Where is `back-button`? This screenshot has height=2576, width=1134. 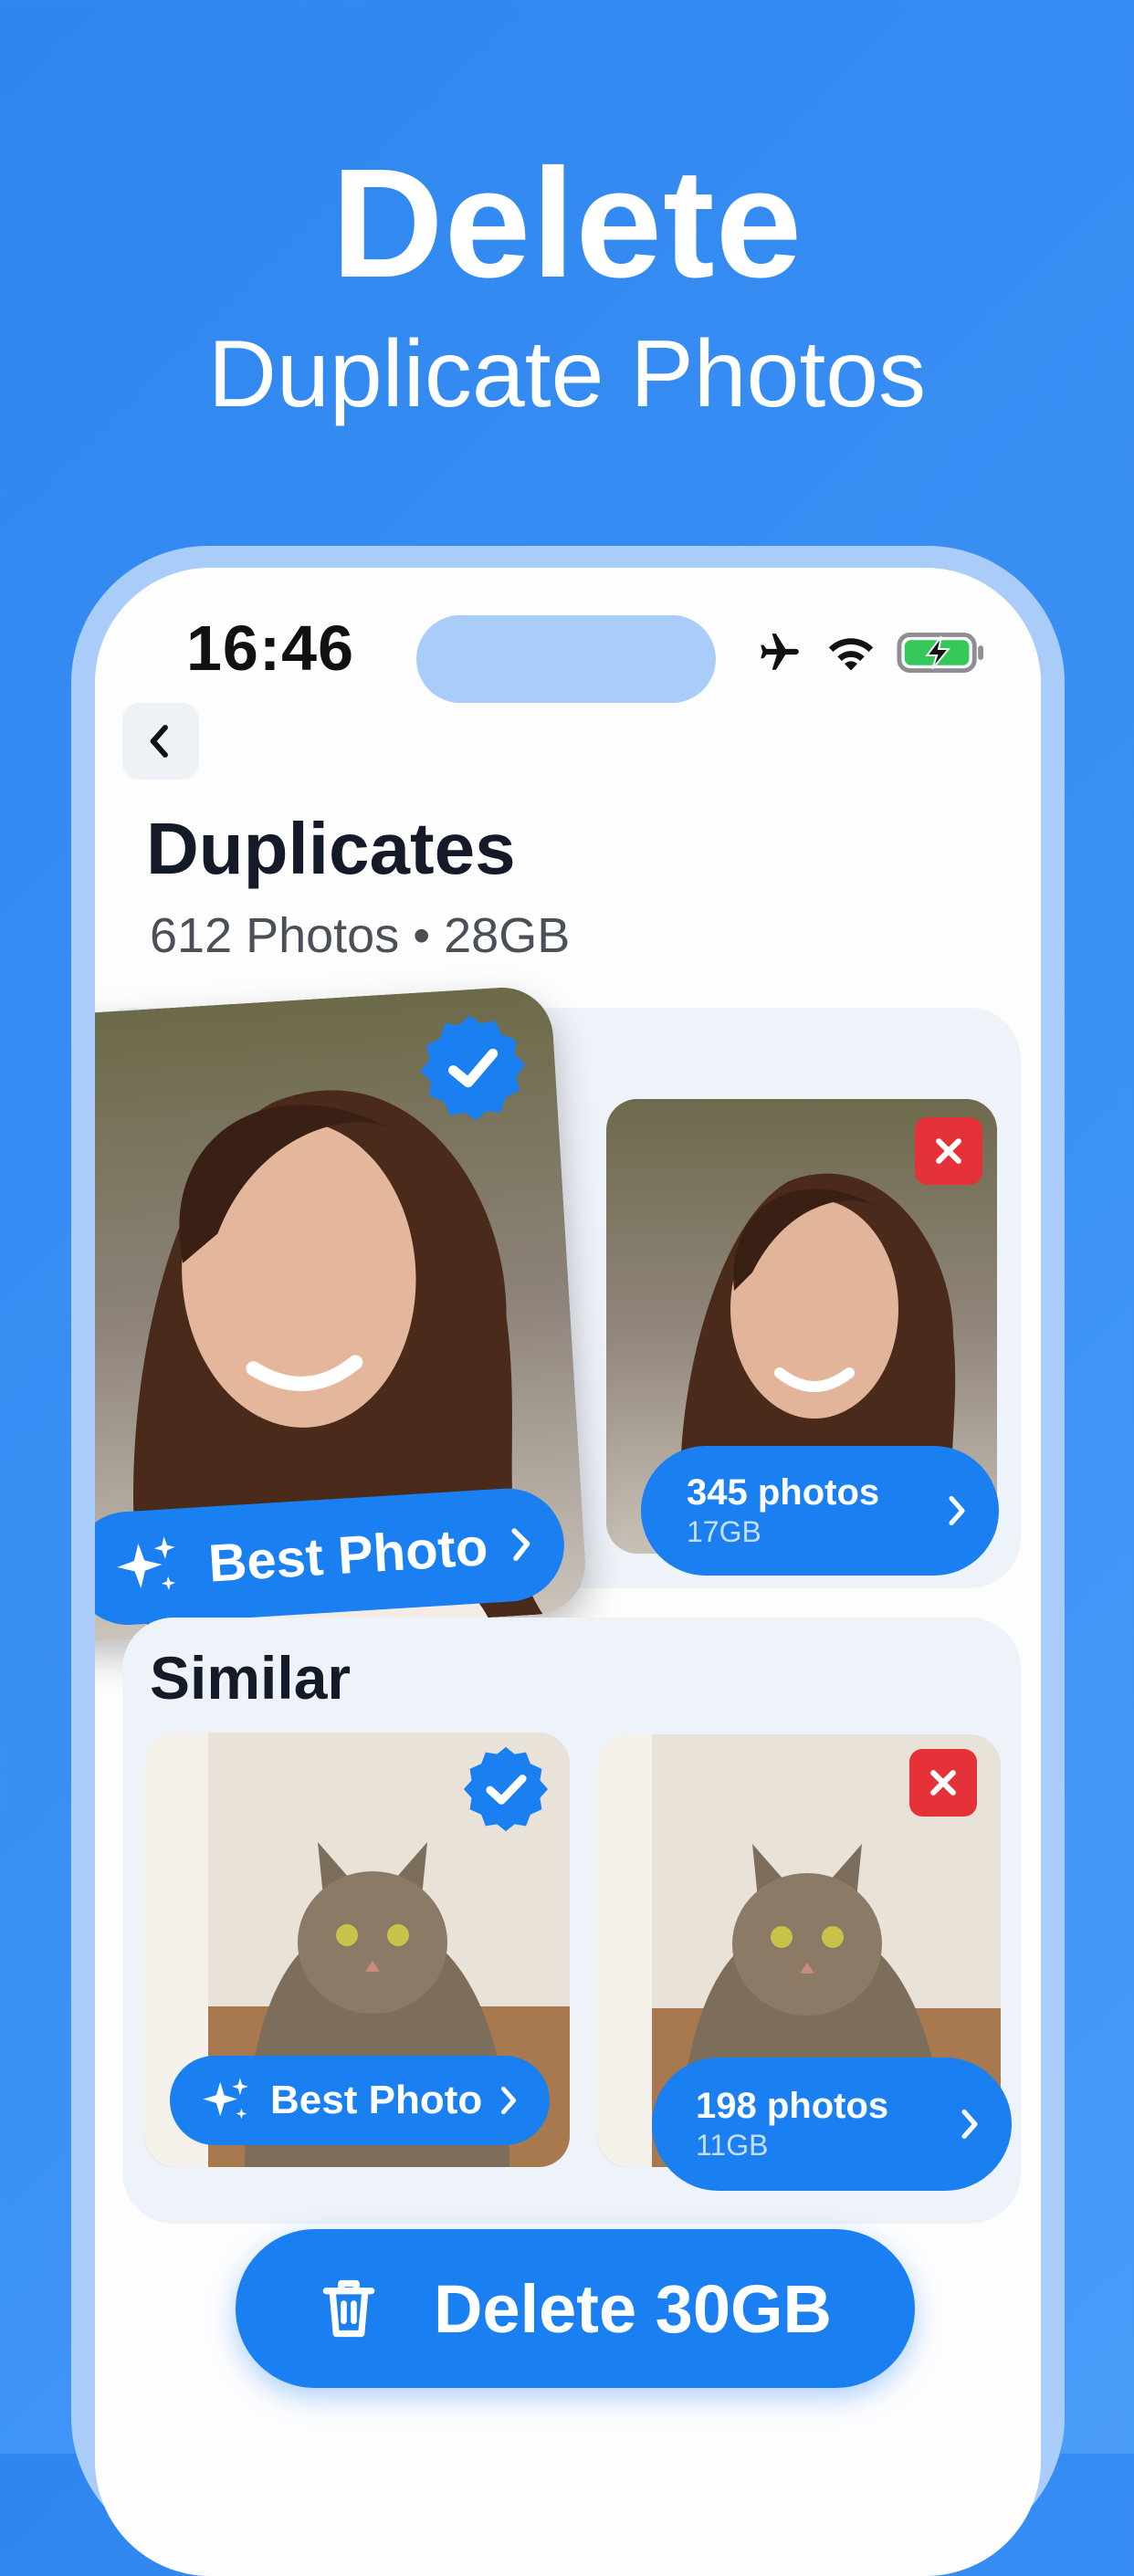 back-button is located at coordinates (160, 742).